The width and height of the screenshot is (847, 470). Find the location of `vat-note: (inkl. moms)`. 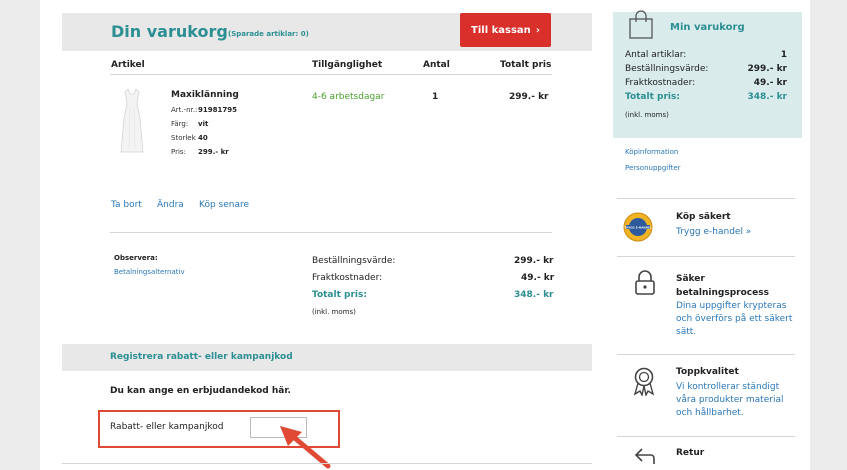

vat-note: (inkl. moms) is located at coordinates (334, 312).